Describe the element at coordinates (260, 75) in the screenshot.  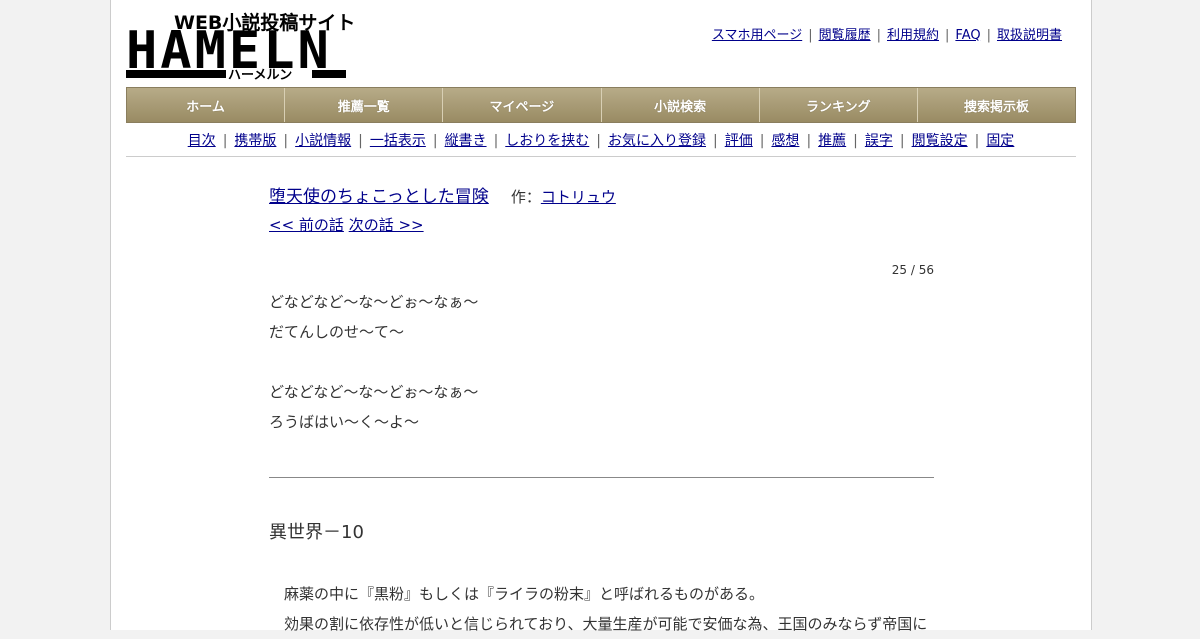
I see `logo-kana: ハーメルン` at that location.